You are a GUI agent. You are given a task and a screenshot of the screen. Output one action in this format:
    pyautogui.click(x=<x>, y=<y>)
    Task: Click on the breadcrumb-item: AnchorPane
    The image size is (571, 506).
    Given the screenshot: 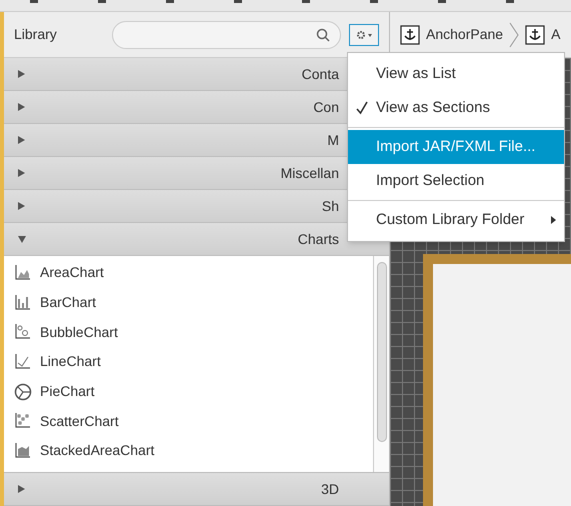 What is the action you would take?
    pyautogui.click(x=465, y=34)
    